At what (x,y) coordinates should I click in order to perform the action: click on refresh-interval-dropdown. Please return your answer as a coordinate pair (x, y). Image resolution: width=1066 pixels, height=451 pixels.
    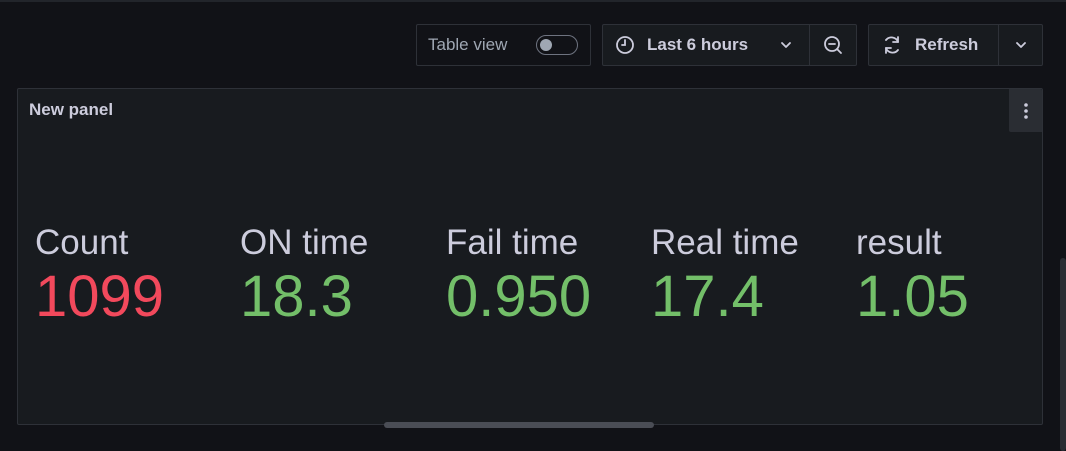
    Looking at the image, I should click on (1020, 45).